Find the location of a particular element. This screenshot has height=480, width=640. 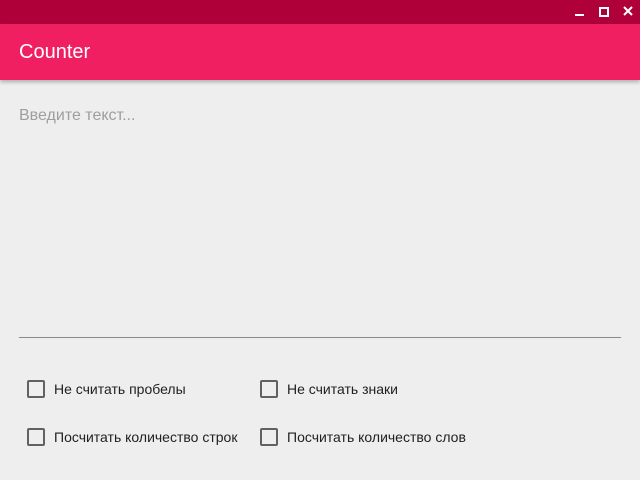

text-input-underline is located at coordinates (320, 337).